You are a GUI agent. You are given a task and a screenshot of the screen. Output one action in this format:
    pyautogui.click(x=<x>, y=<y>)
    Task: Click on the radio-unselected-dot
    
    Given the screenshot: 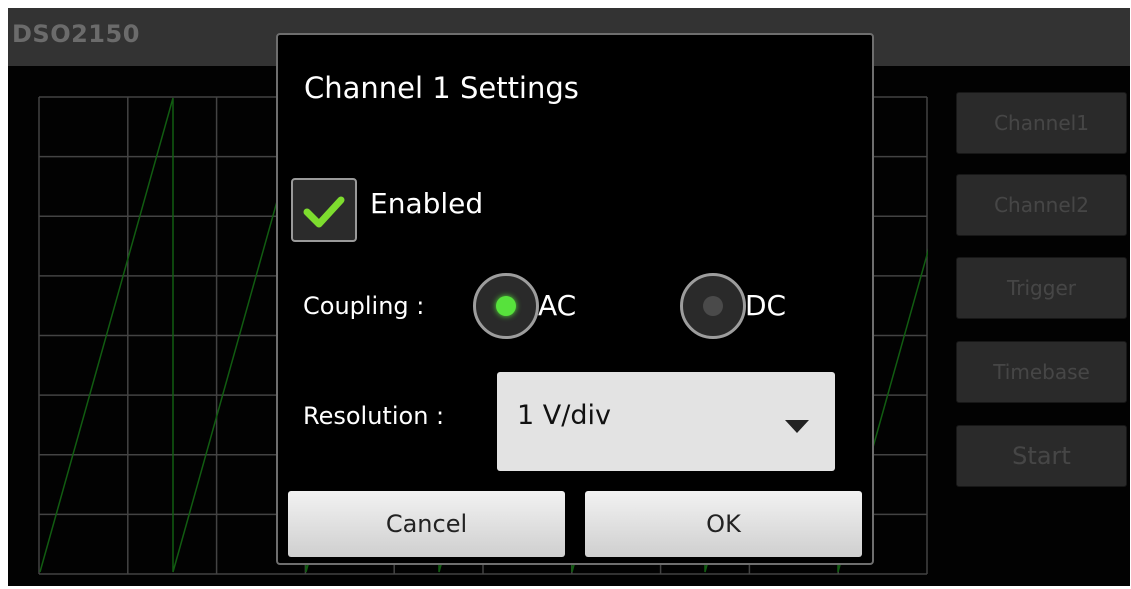 What is the action you would take?
    pyautogui.click(x=713, y=306)
    